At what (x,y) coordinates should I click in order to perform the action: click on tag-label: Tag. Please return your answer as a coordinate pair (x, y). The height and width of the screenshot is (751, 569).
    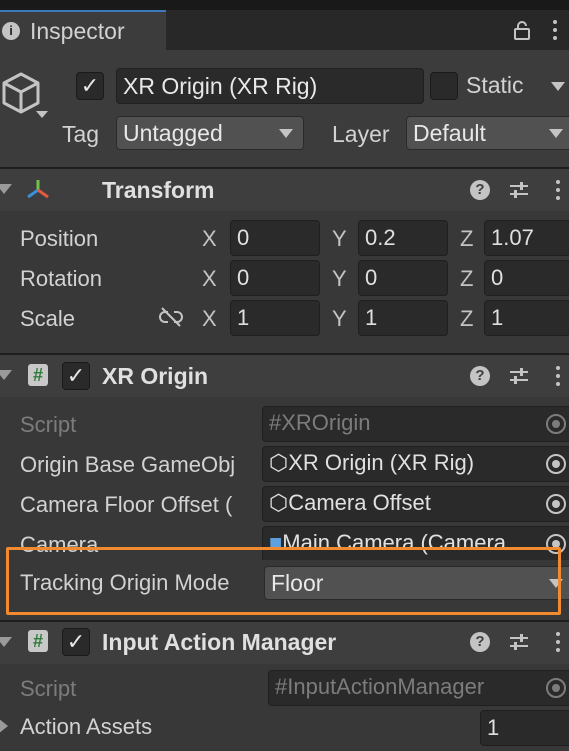
    Looking at the image, I should click on (81, 134).